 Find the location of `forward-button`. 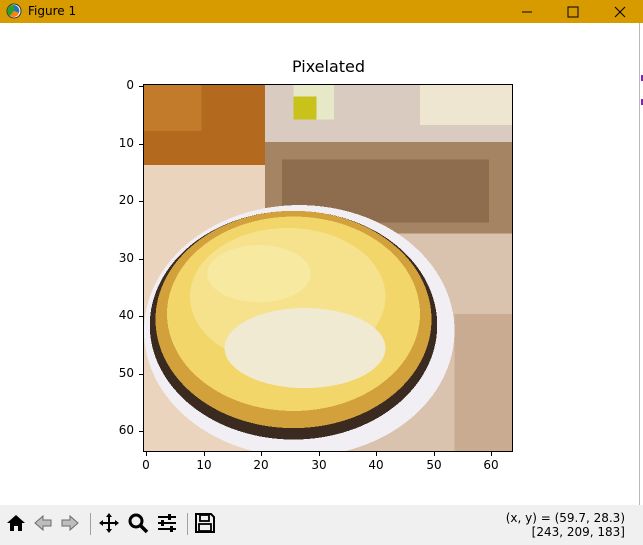

forward-button is located at coordinates (71, 524).